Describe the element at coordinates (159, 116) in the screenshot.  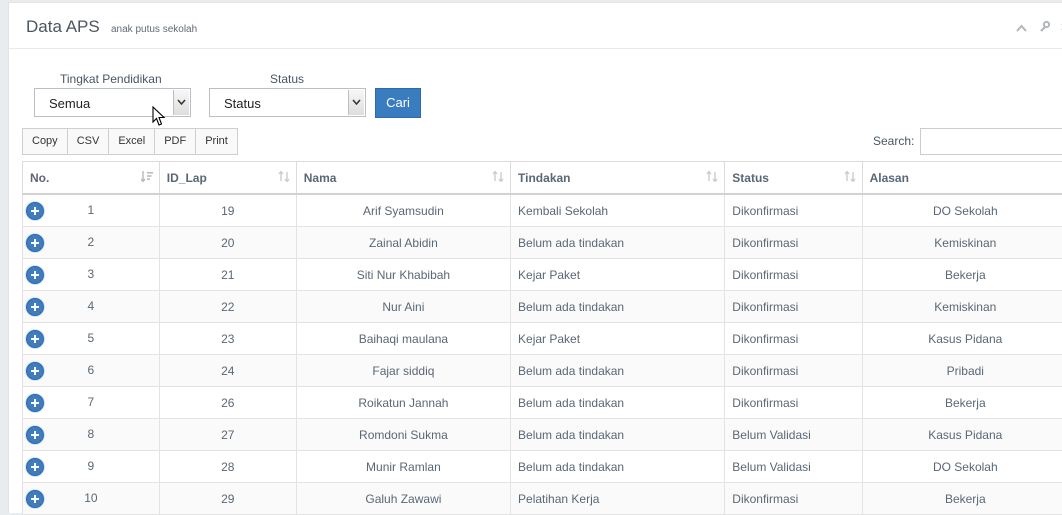
I see `mouse-cursor-icon` at that location.